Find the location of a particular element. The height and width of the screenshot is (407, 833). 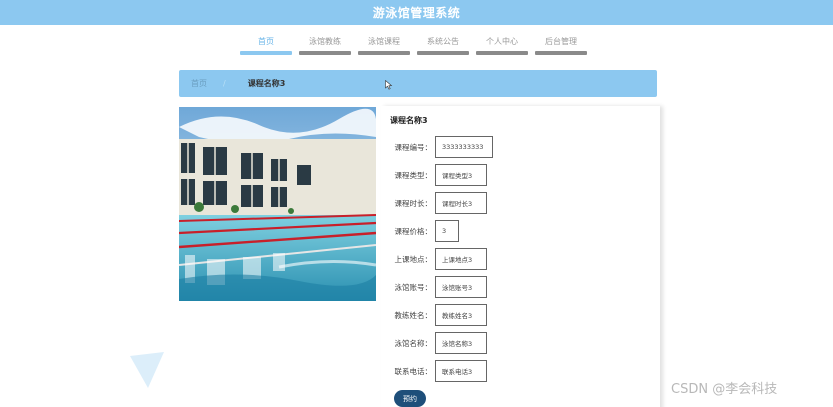

field-label: 课程时长： is located at coordinates (413, 203).